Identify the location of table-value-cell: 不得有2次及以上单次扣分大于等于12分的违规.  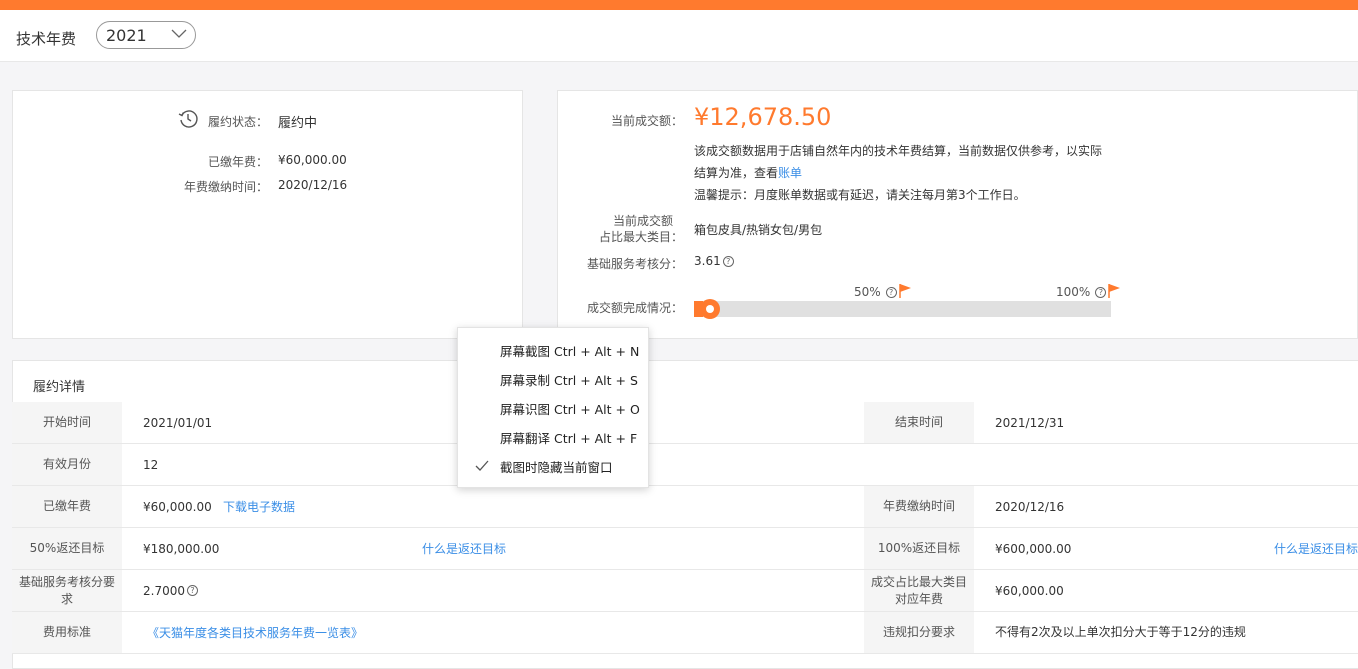
(1120, 632).